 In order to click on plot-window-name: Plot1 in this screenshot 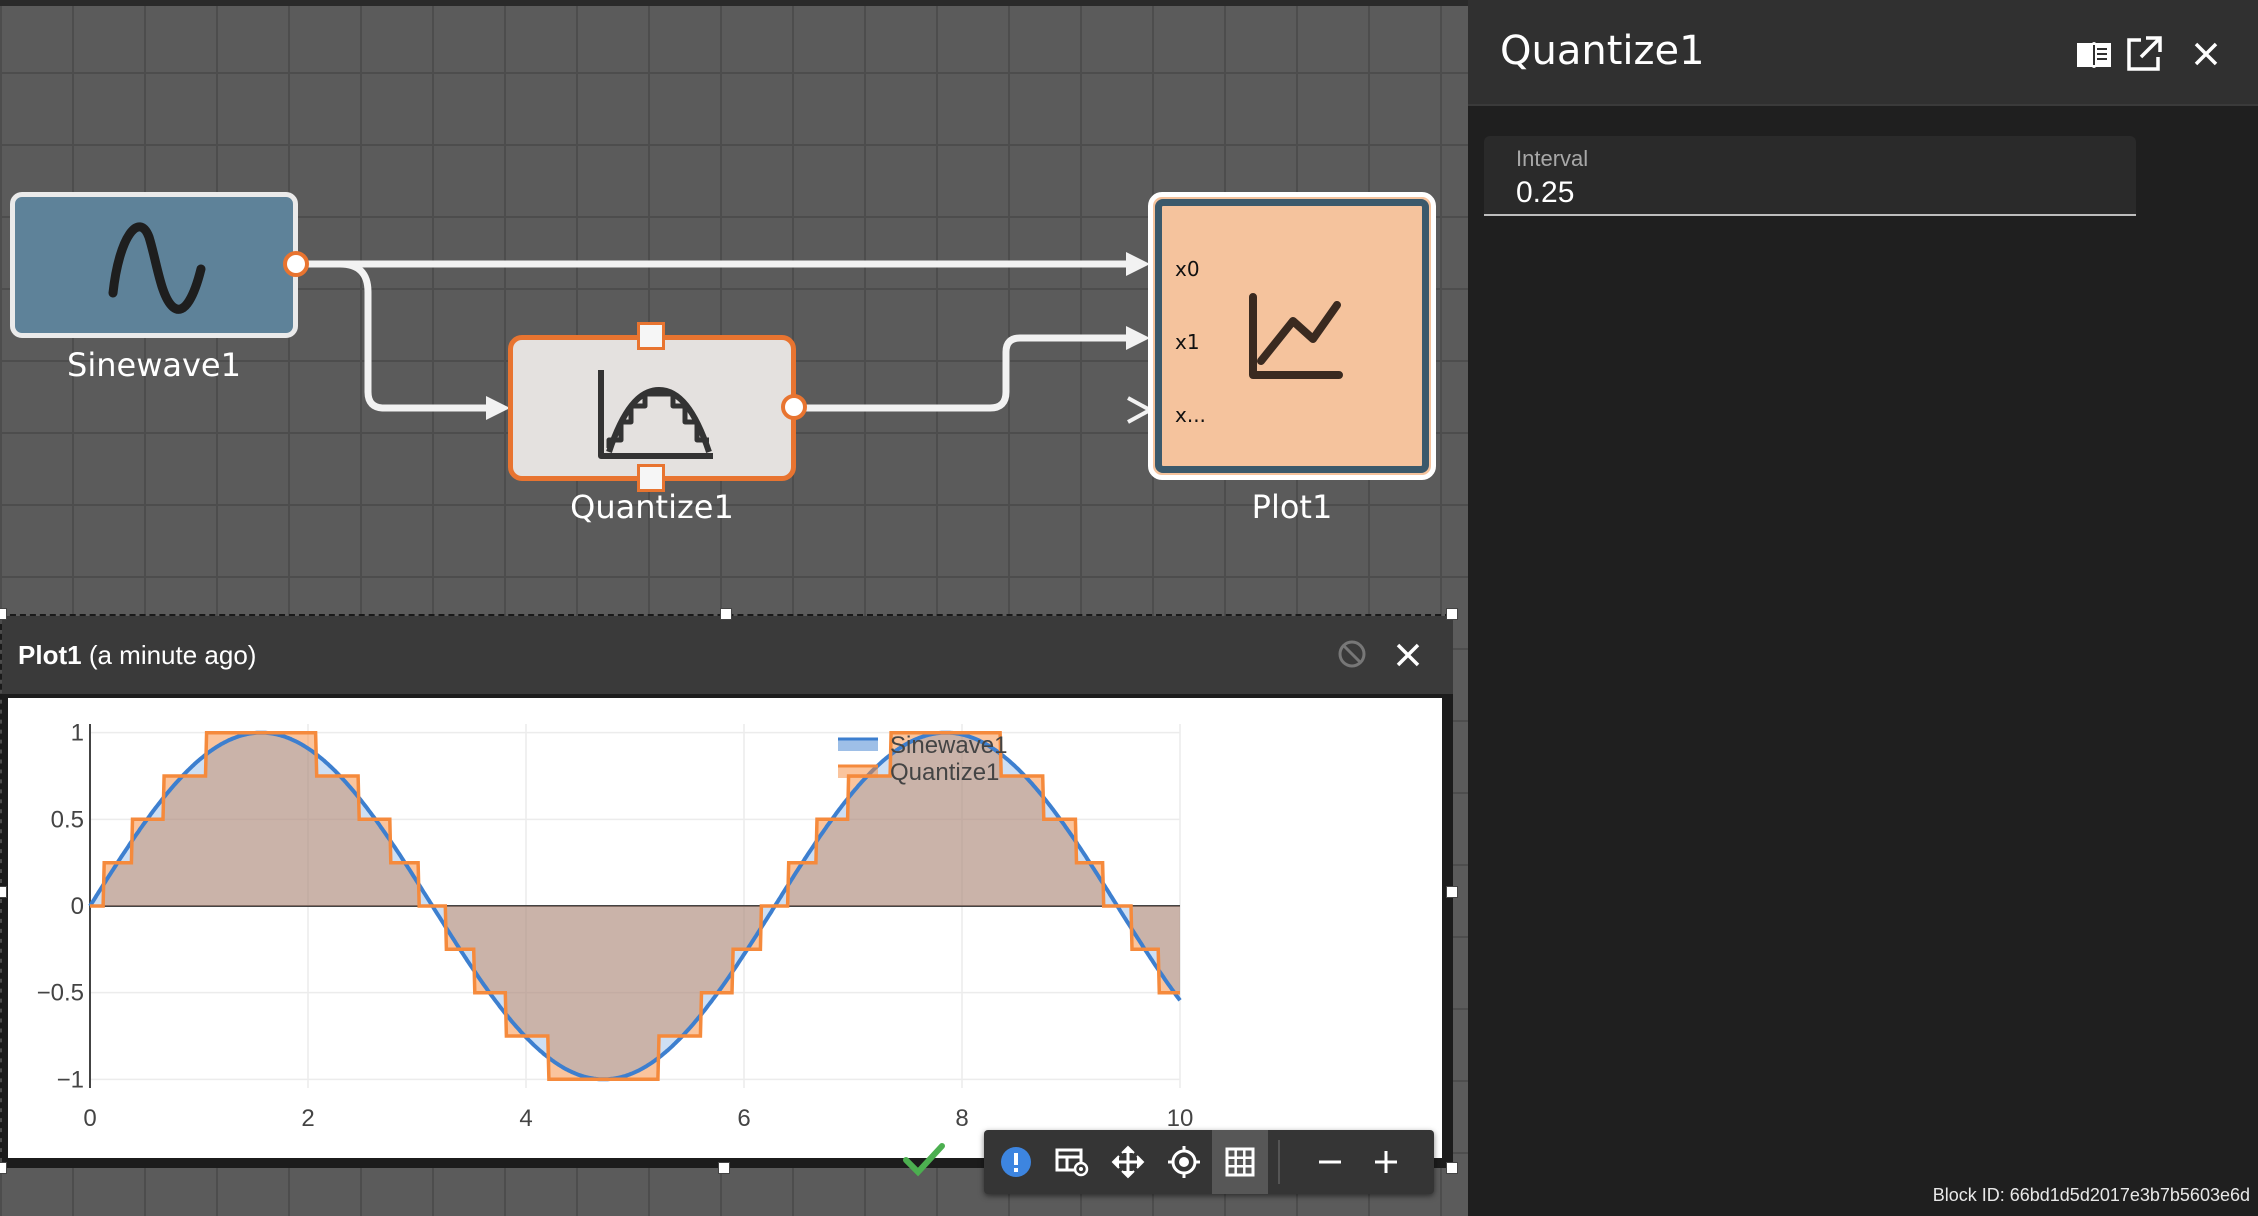, I will do `click(50, 655)`.